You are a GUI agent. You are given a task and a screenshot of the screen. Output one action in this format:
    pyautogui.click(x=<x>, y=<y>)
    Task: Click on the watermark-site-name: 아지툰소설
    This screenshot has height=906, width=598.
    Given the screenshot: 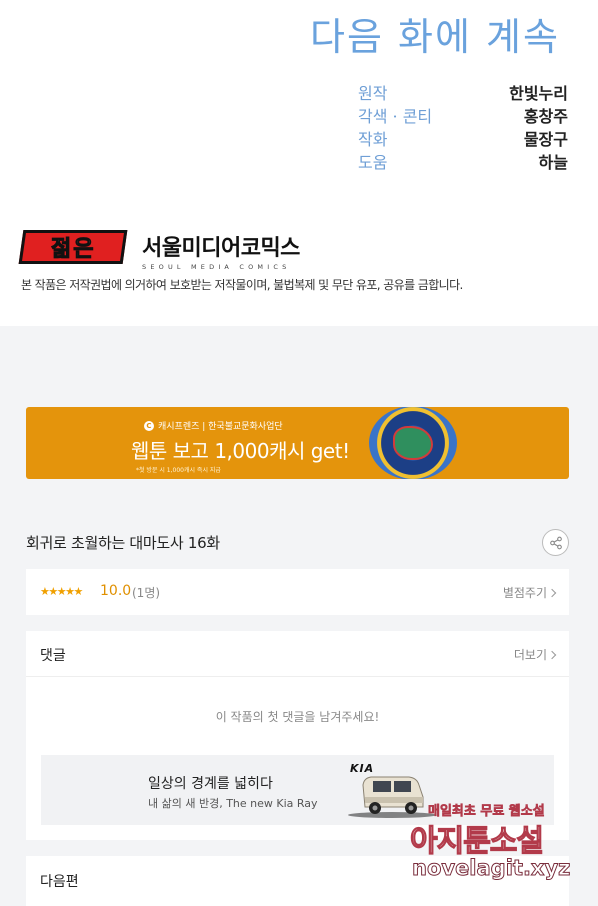 What is the action you would take?
    pyautogui.click(x=476, y=841)
    